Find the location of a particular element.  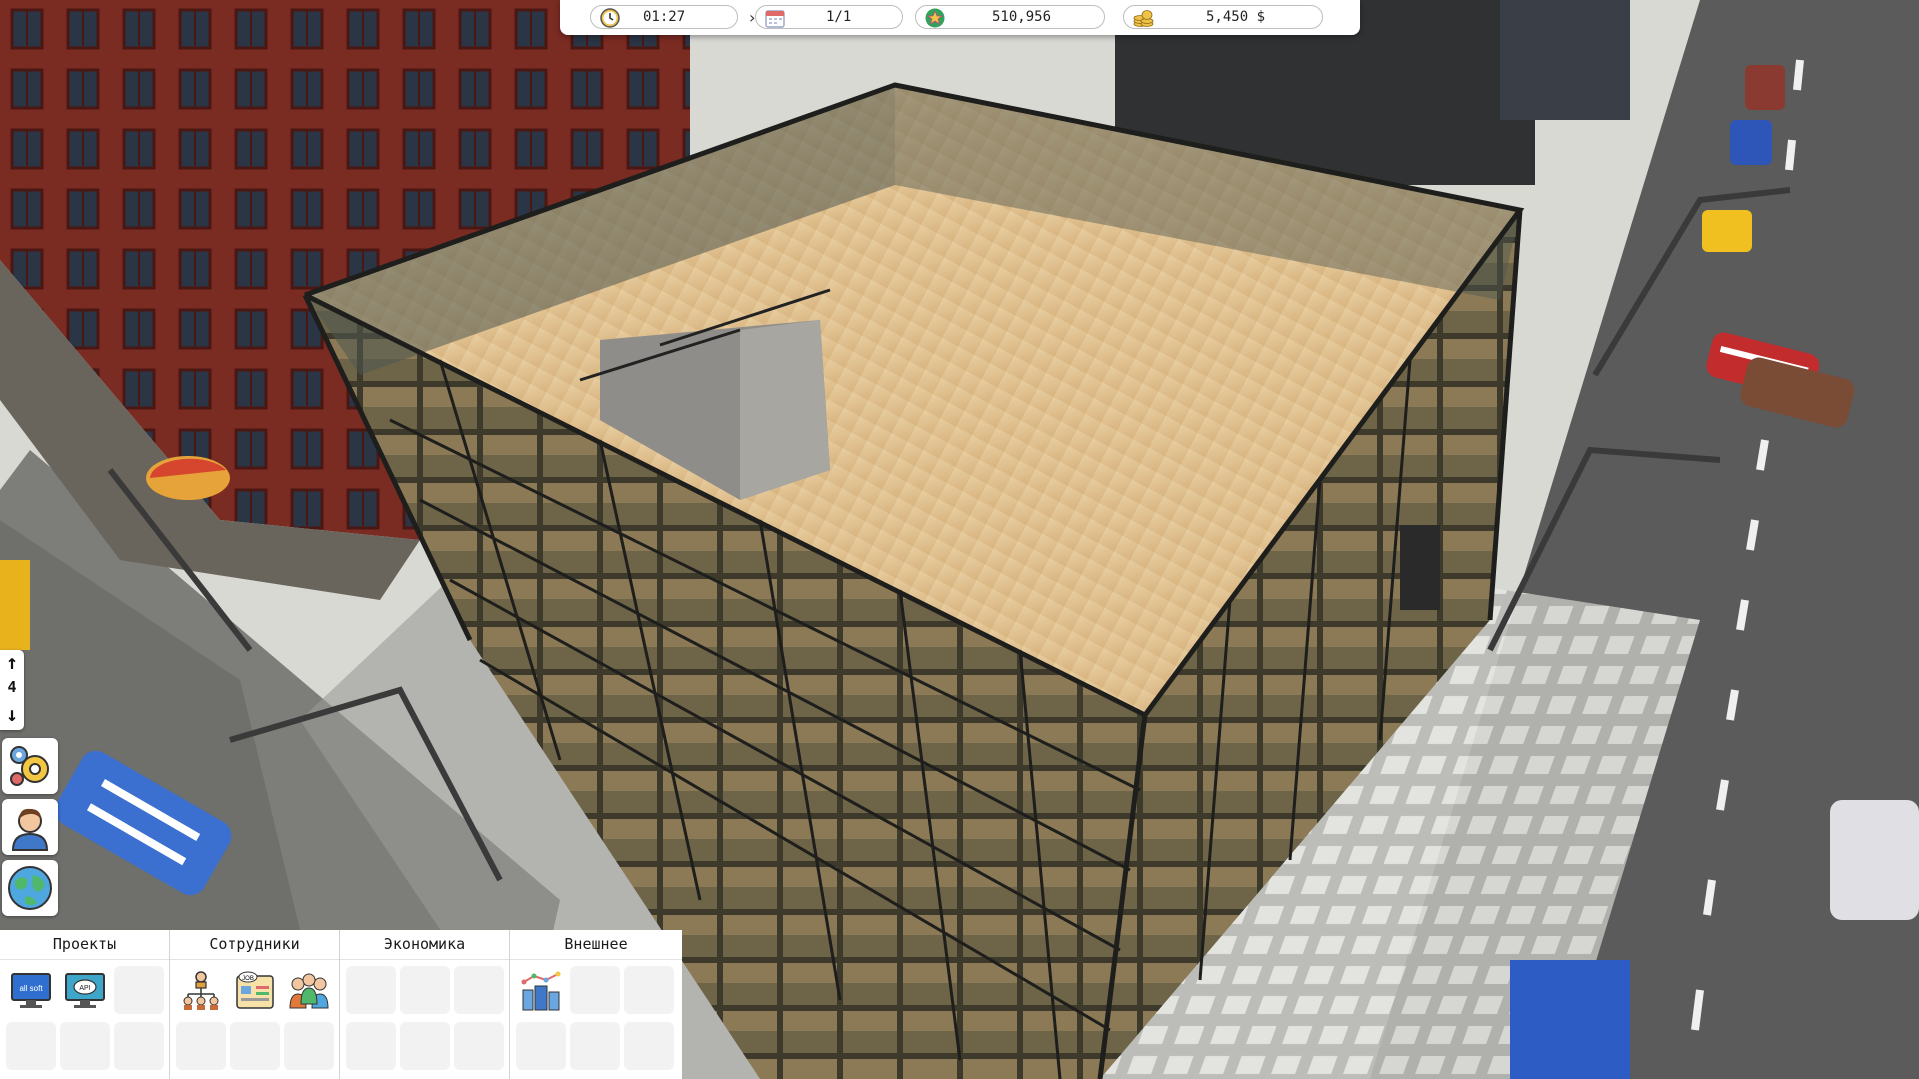

job-label: JOB is located at coordinates (248, 979).